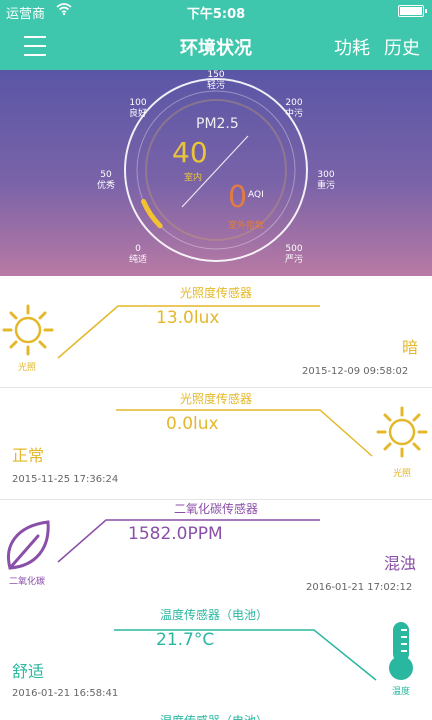 Image resolution: width=432 pixels, height=720 pixels. What do you see at coordinates (216, 14) in the screenshot?
I see `clock: 下午5:08` at bounding box center [216, 14].